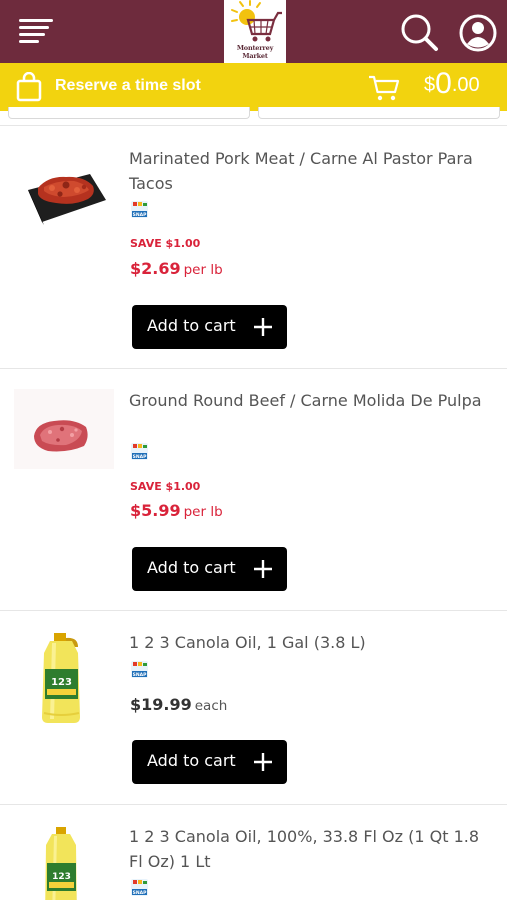 The height and width of the screenshot is (900, 507). What do you see at coordinates (255, 52) in the screenshot?
I see `logo-text: Monterrey Market` at bounding box center [255, 52].